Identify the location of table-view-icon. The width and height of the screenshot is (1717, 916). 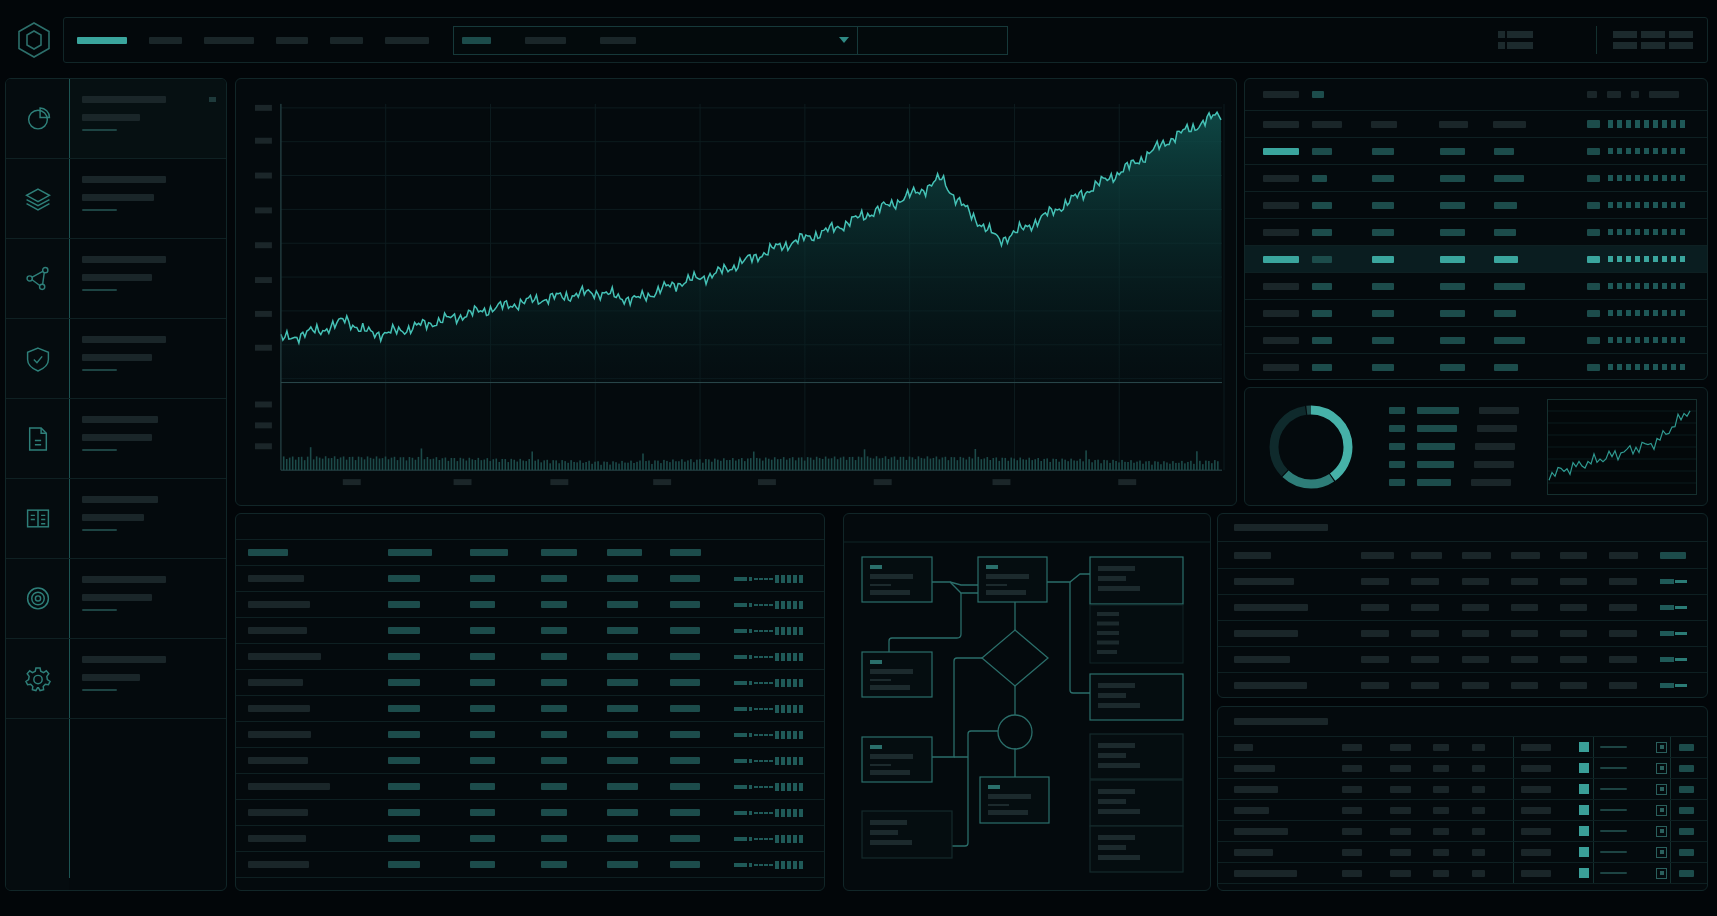
(1654, 40).